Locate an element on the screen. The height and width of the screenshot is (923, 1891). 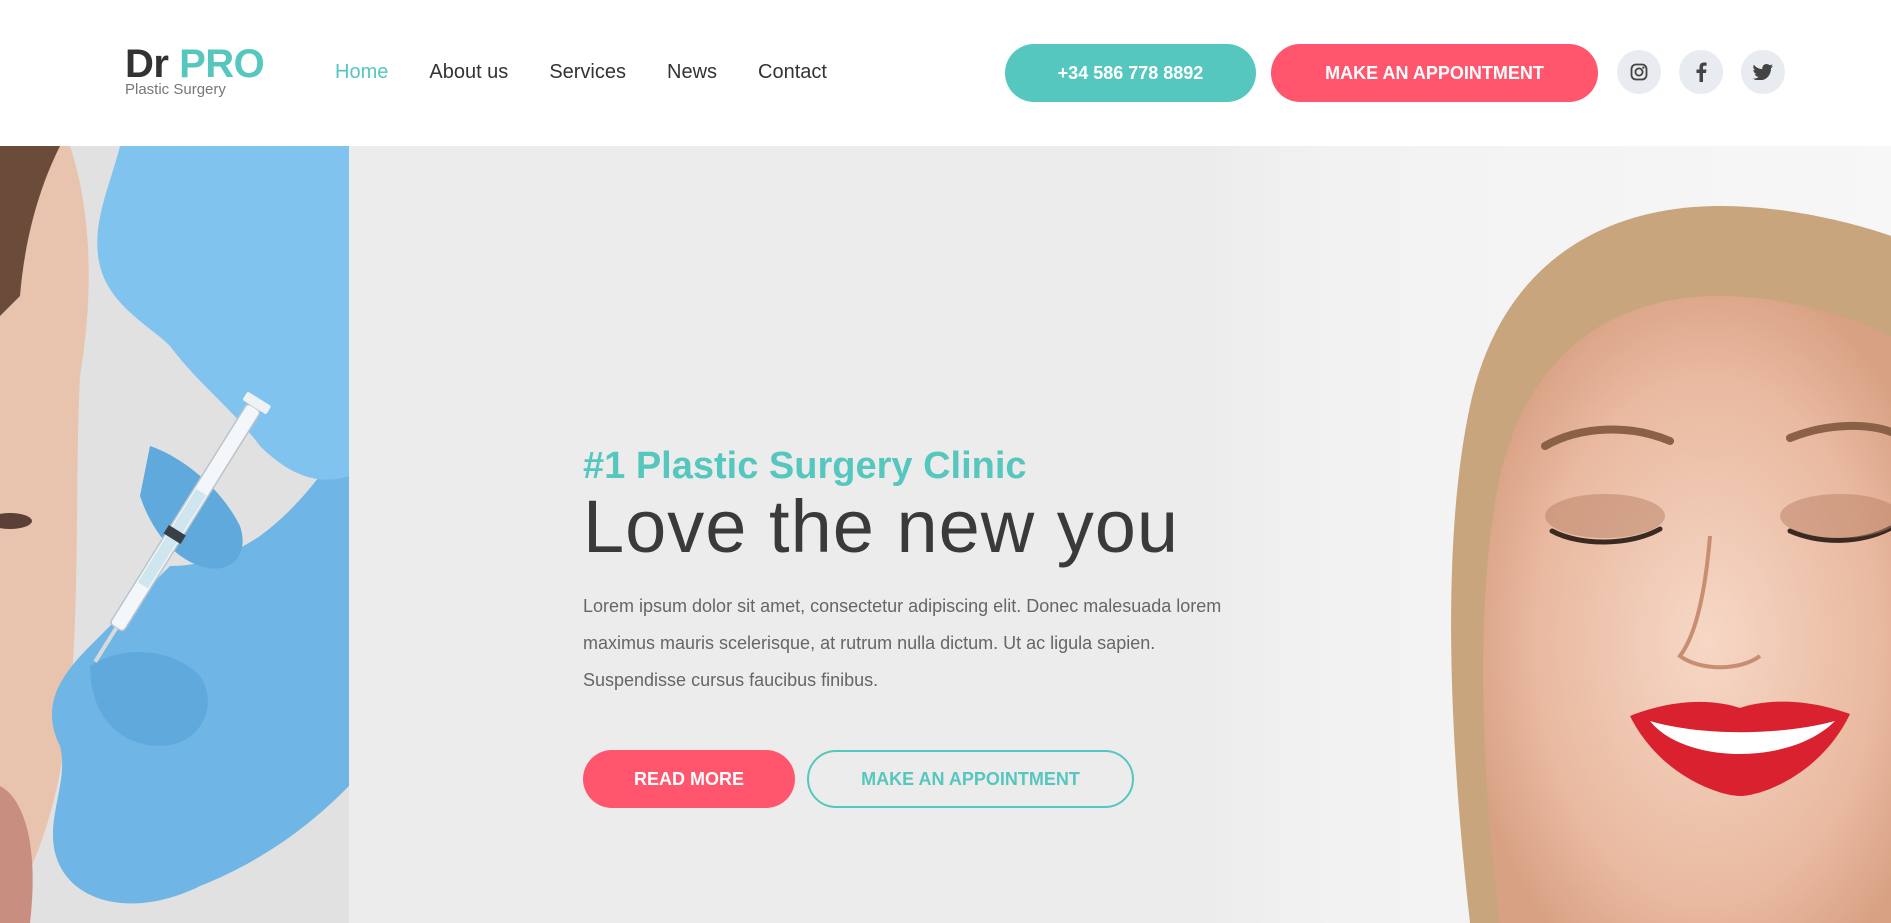
facebook-button is located at coordinates (1701, 72).